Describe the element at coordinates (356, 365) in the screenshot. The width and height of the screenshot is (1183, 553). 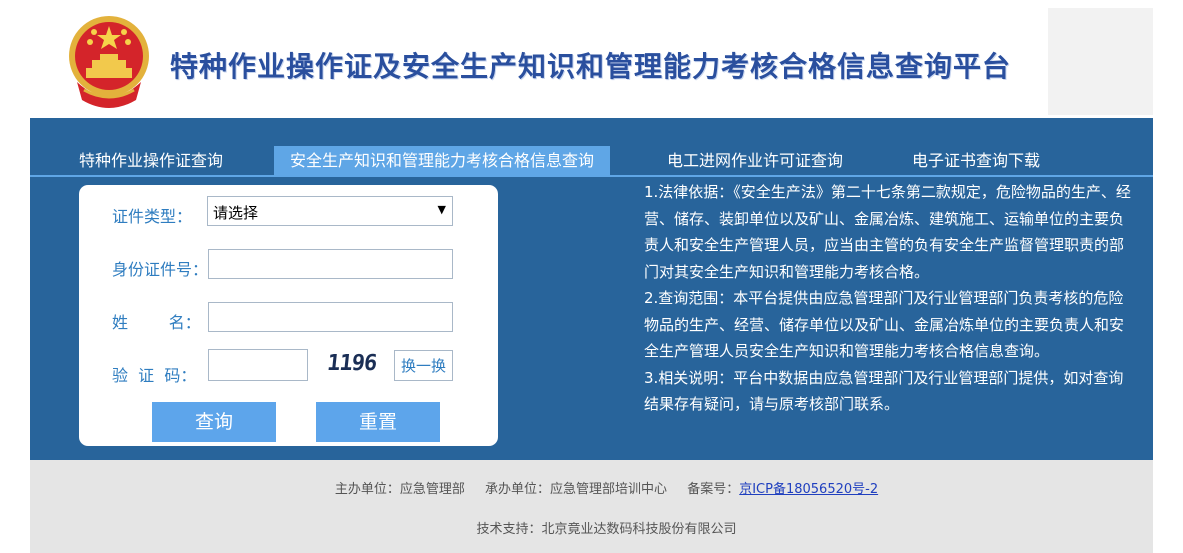
I see `captcha-image: 1196` at that location.